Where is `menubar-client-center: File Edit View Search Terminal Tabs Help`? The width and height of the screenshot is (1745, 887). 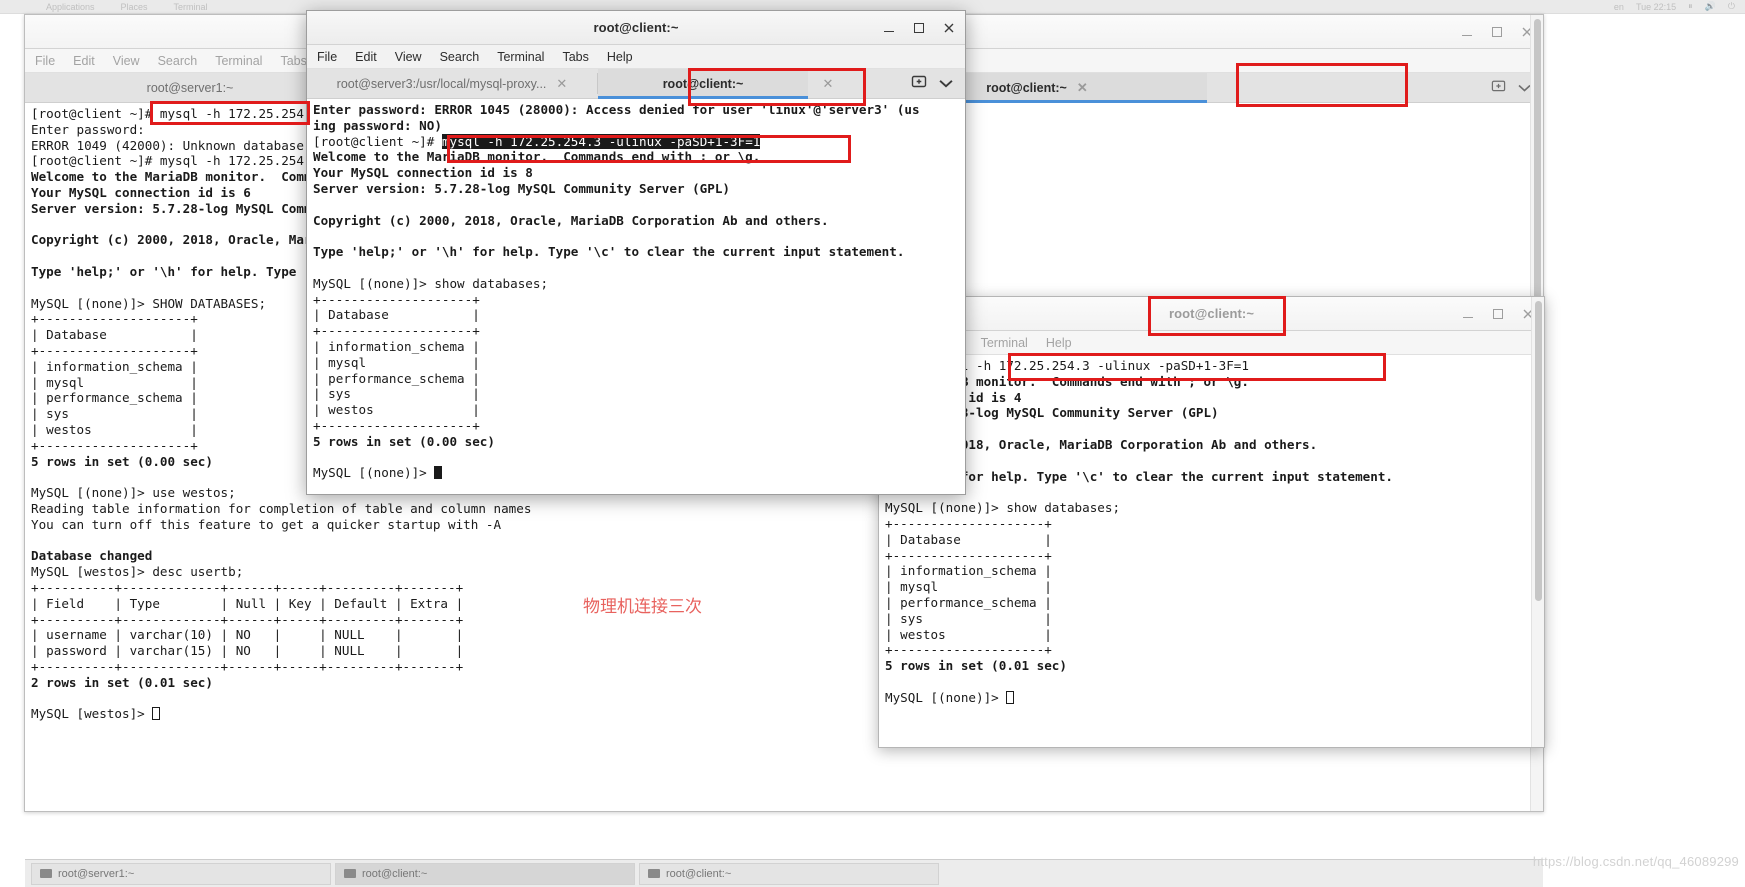
menubar-client-center: File Edit View Search Terminal Tabs Help is located at coordinates (636, 57).